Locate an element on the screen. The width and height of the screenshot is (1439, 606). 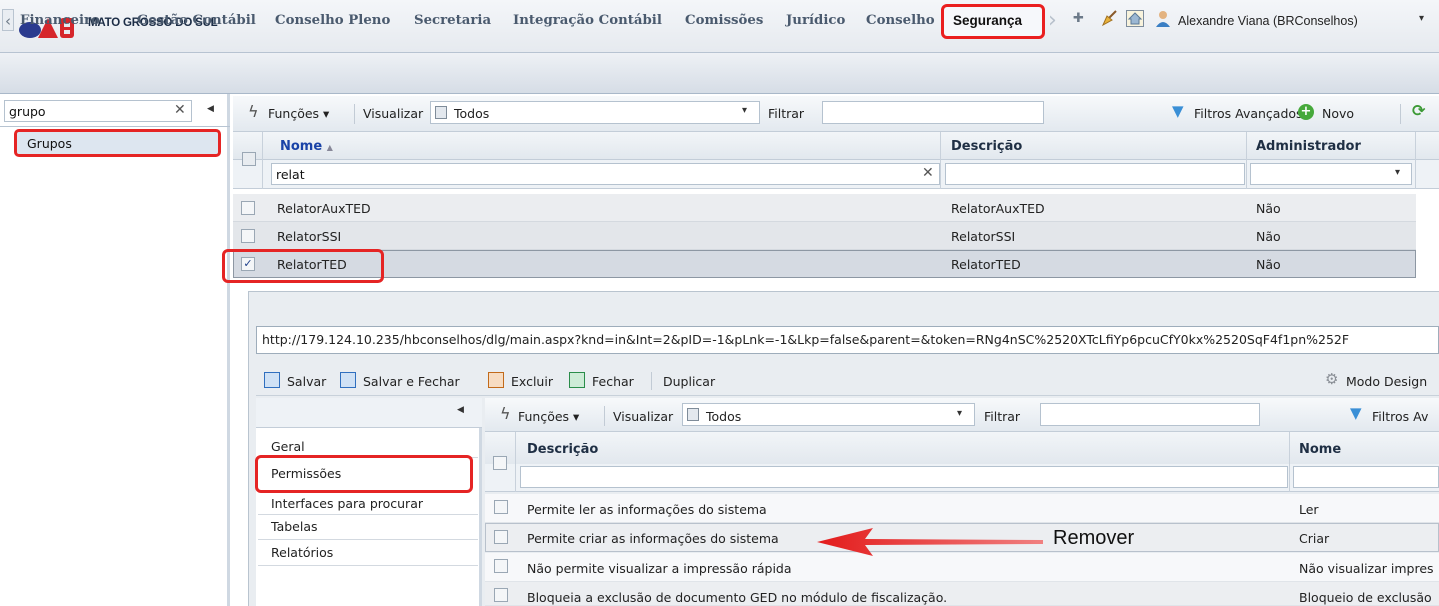
nav-scroll-right-icon: › is located at coordinates (1058, 21).